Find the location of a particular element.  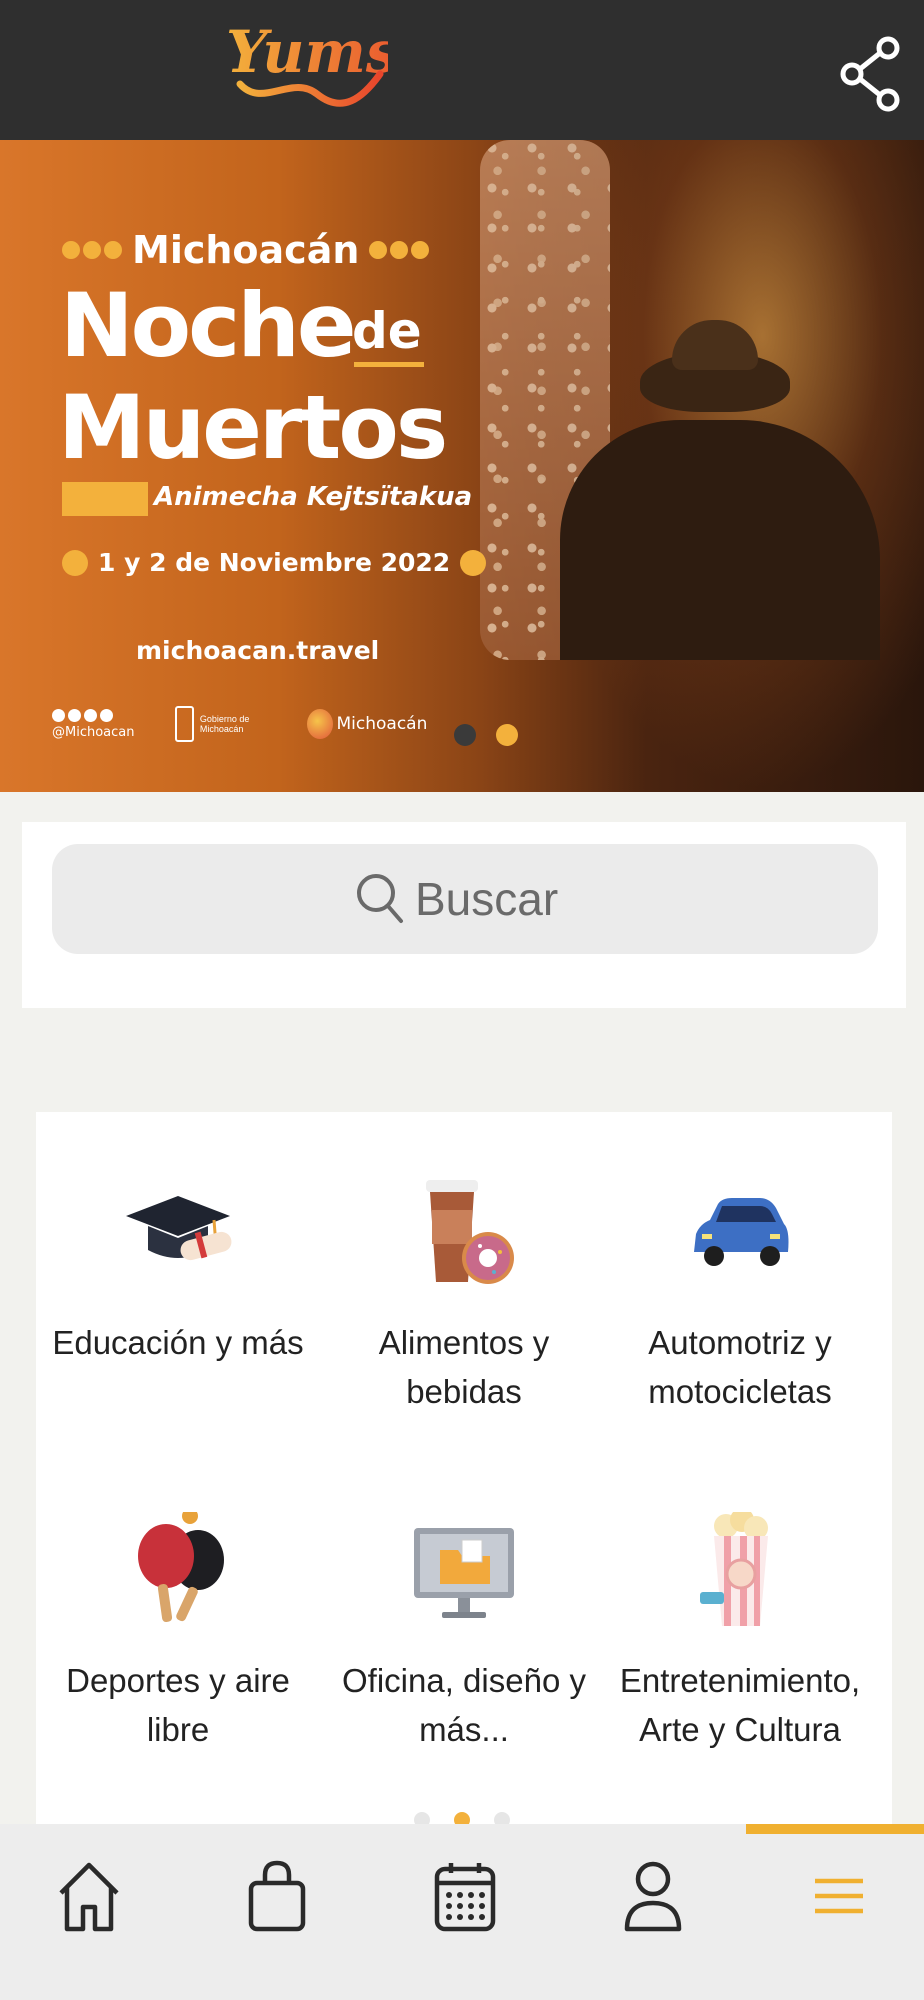

category-alimentos: Alimentos y bebidas is located at coordinates (464, 1295).